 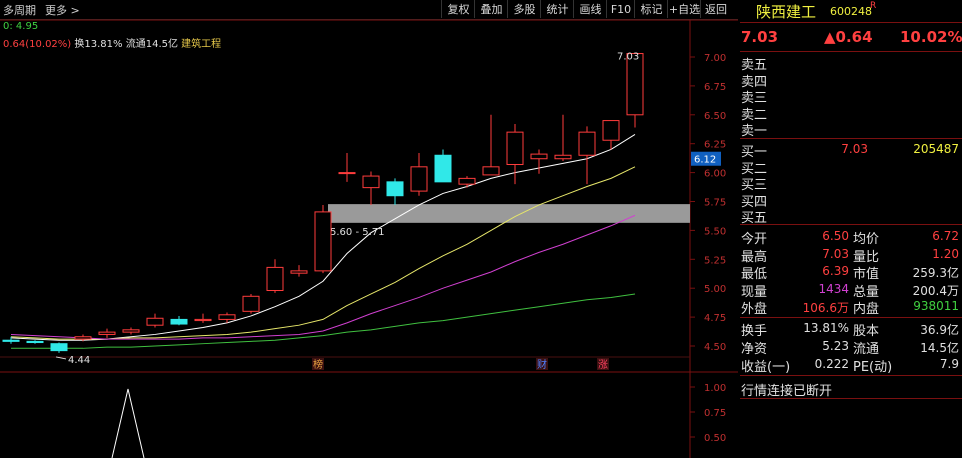 I want to click on connection-status: 行情连接已断开, so click(x=787, y=391).